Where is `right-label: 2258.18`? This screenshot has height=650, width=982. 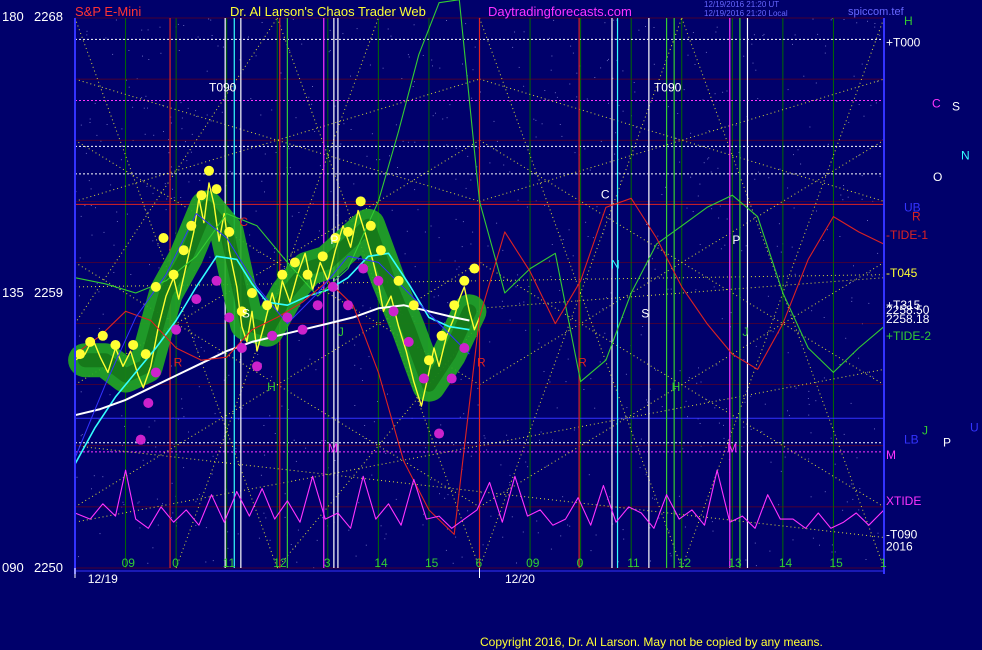
right-label: 2258.18 is located at coordinates (908, 319).